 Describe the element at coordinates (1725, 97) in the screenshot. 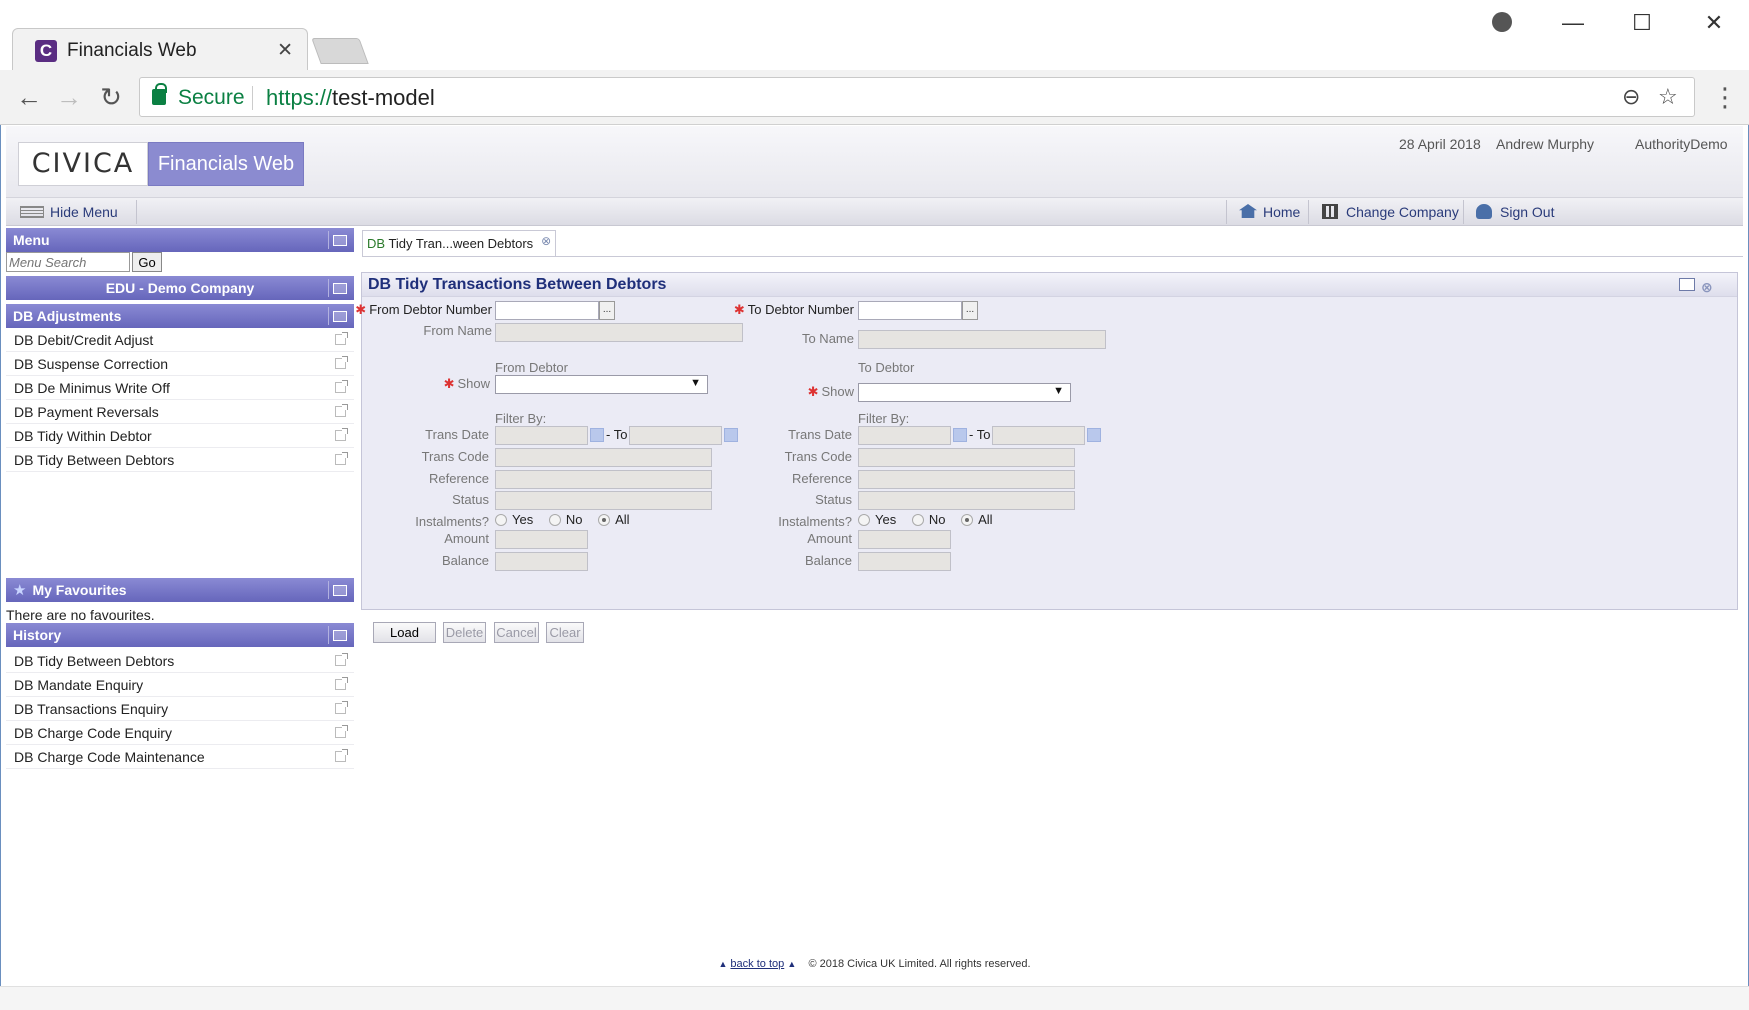

I see `browser-menu-icon: ⋮` at that location.